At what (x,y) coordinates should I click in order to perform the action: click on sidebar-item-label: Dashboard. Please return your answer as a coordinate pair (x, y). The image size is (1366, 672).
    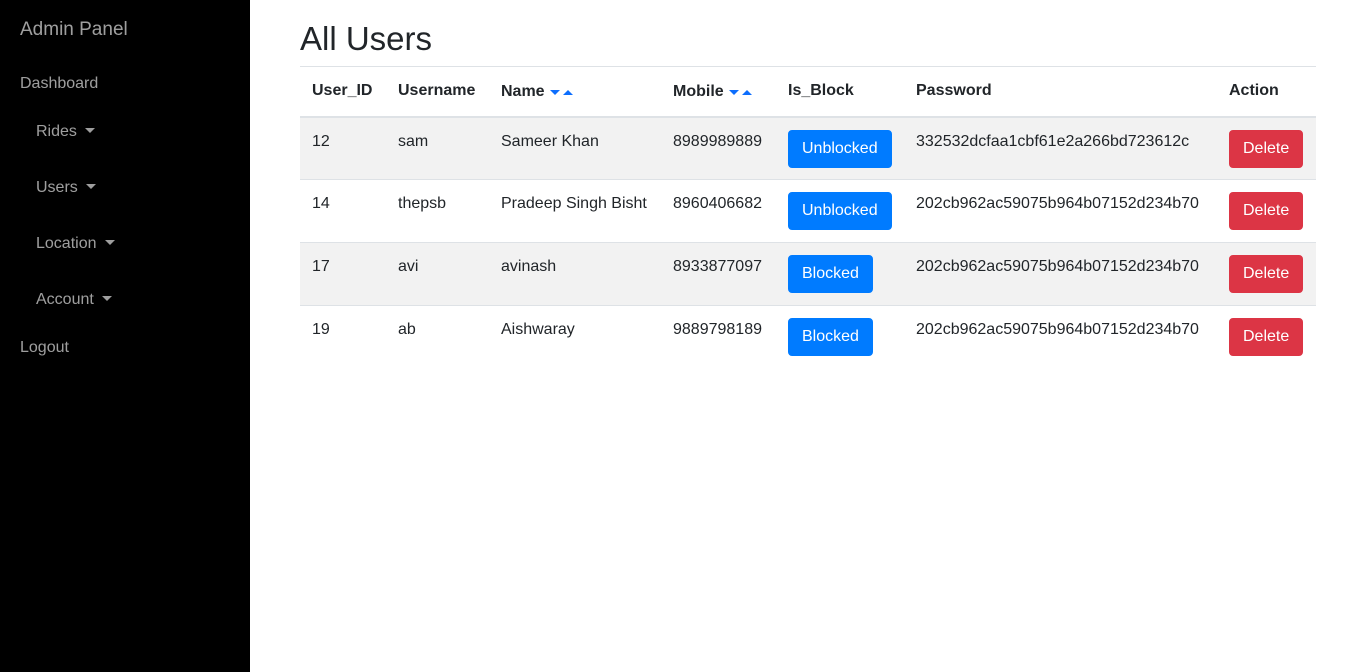
    Looking at the image, I should click on (59, 83).